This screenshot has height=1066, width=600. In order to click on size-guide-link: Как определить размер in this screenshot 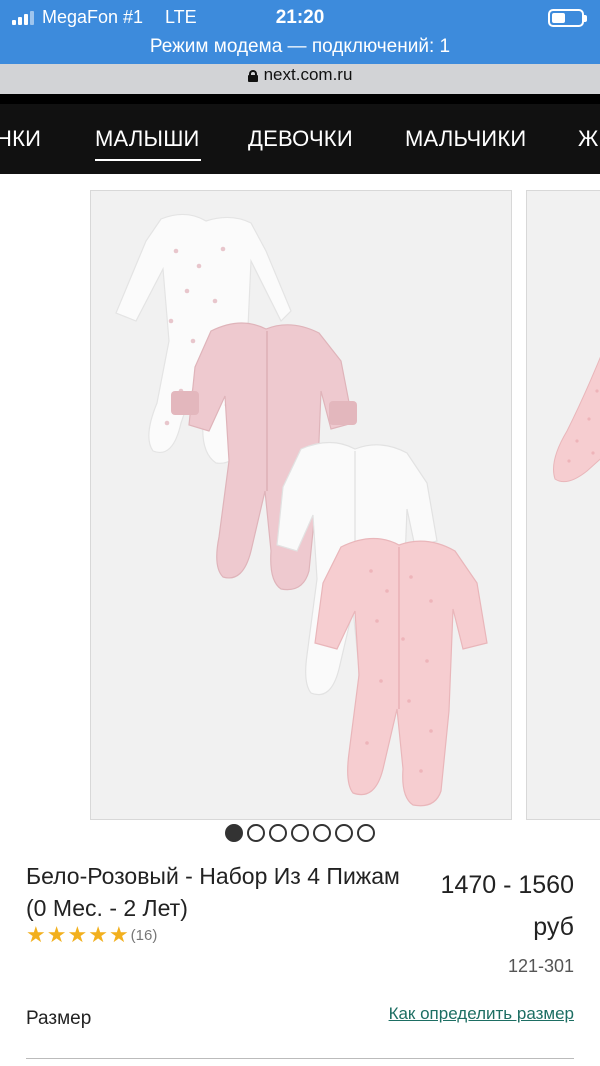, I will do `click(481, 1014)`.